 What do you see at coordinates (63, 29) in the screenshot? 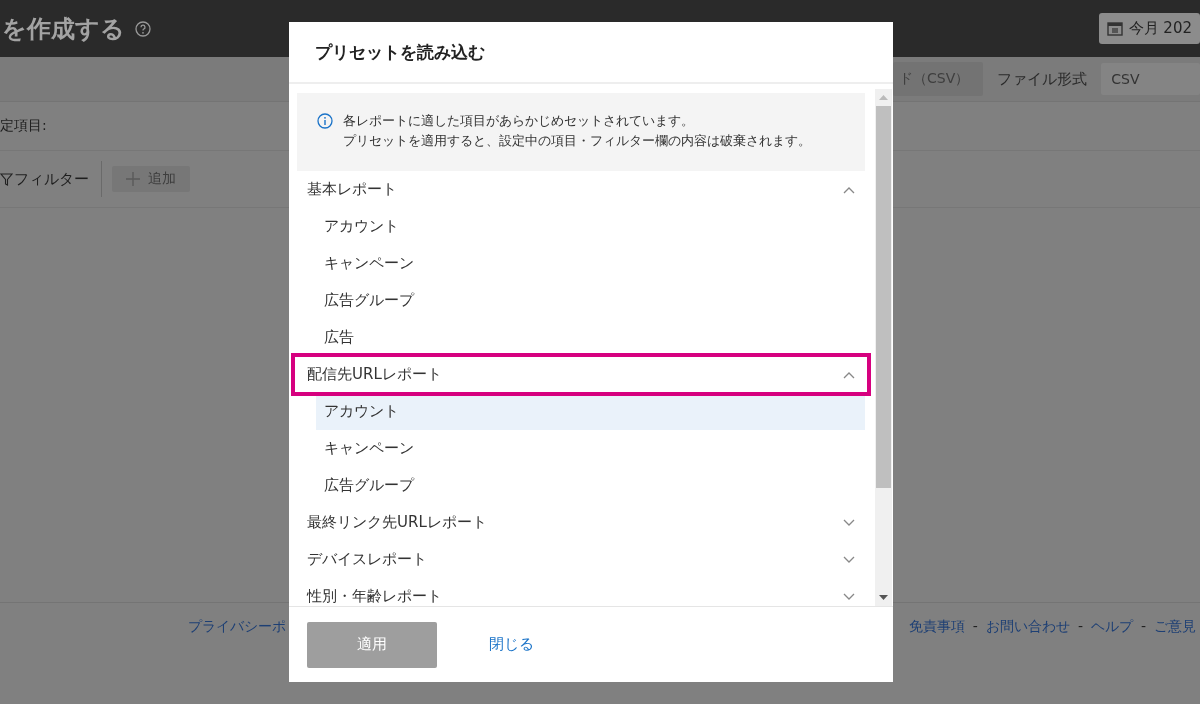
I see `page-title: を作成する` at bounding box center [63, 29].